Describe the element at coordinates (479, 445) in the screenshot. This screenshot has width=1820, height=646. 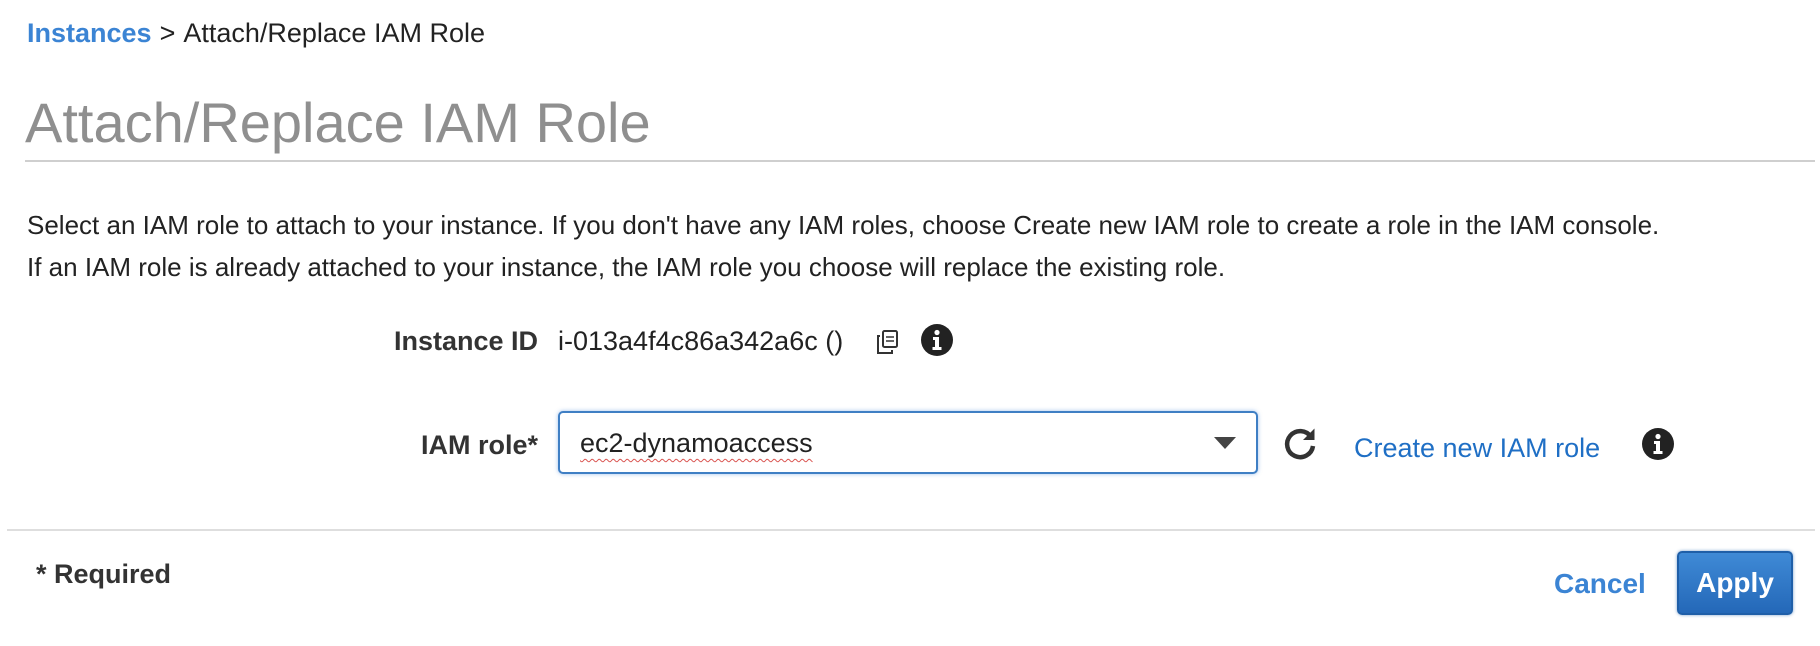
I see `iam-role-label: IAM role*` at that location.